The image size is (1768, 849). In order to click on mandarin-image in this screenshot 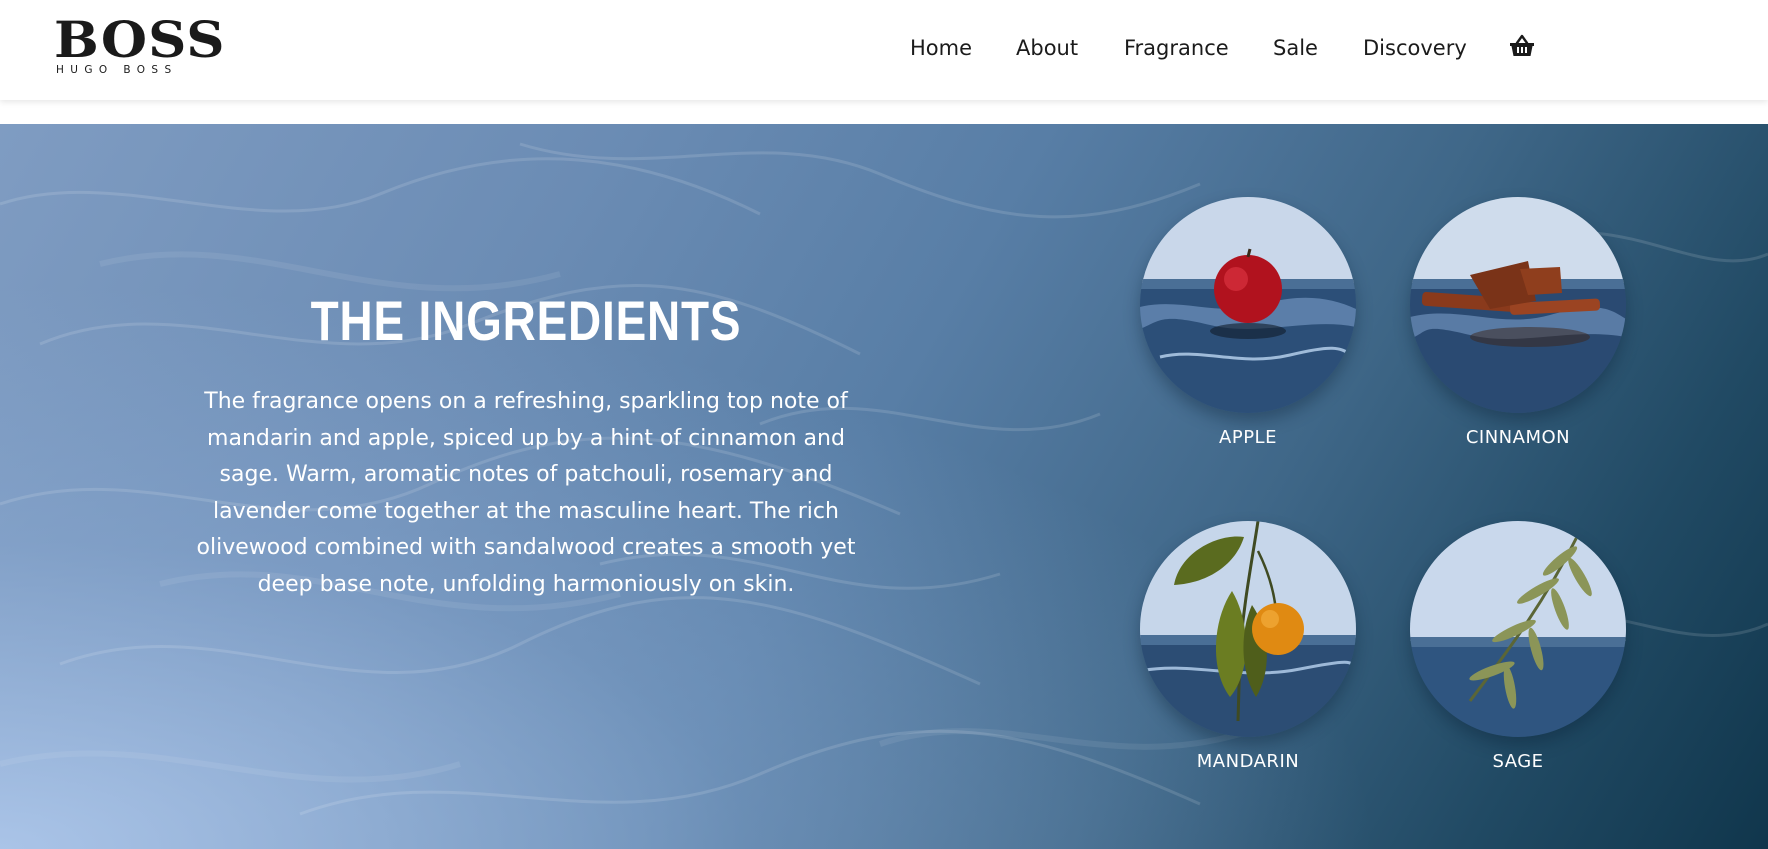, I will do `click(1248, 629)`.